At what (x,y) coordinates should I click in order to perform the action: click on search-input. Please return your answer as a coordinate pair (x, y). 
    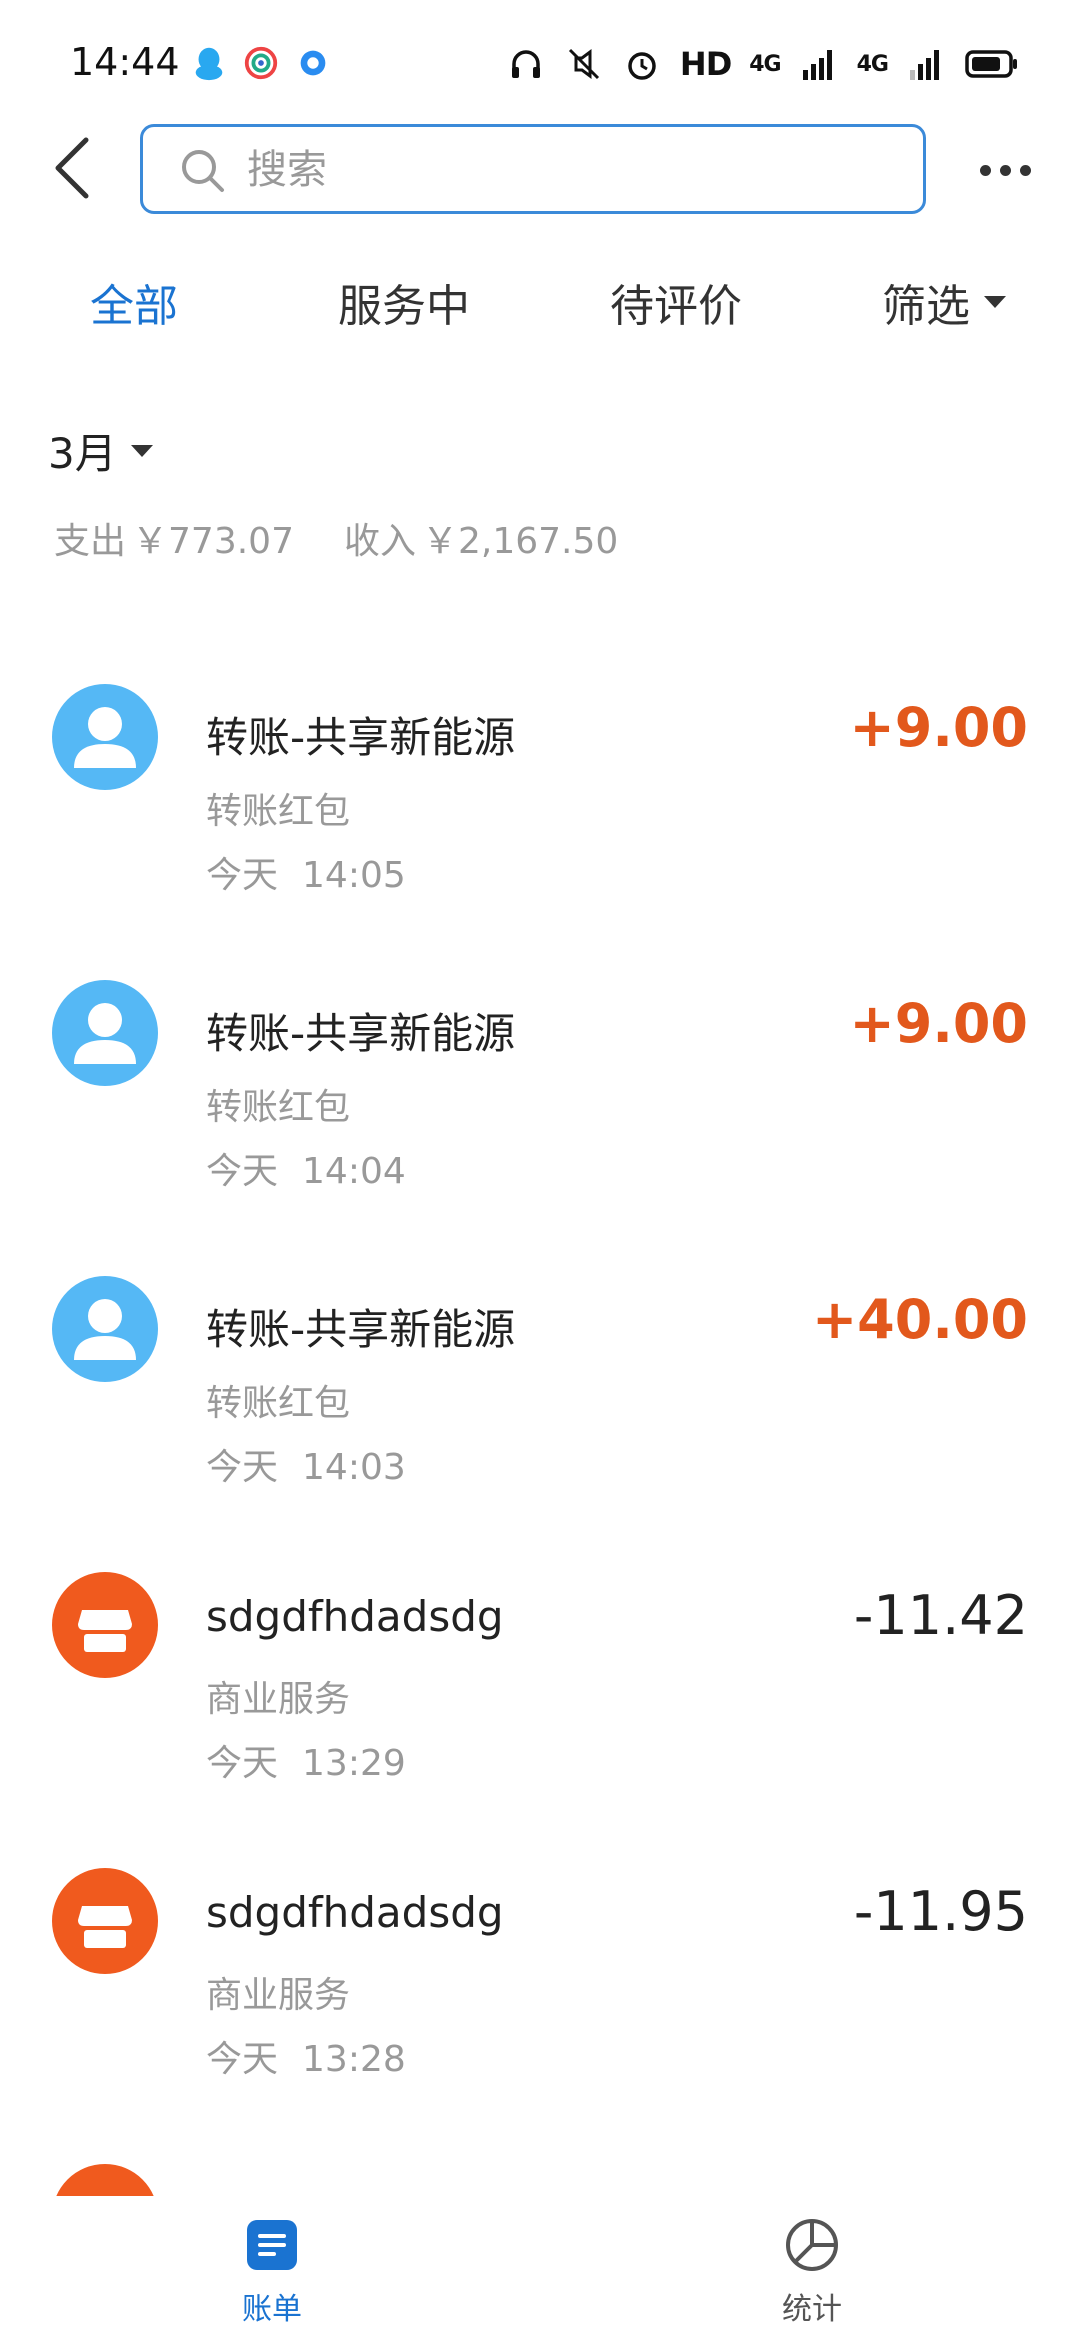
    Looking at the image, I should click on (567, 170).